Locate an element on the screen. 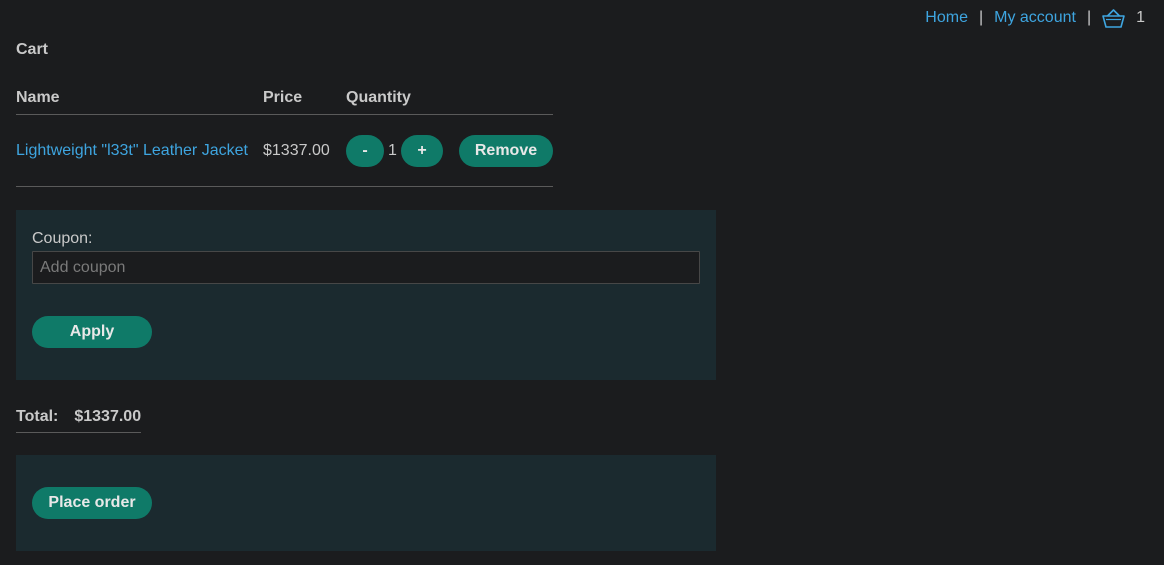 The image size is (1164, 565). remove-button: Remove is located at coordinates (506, 150).